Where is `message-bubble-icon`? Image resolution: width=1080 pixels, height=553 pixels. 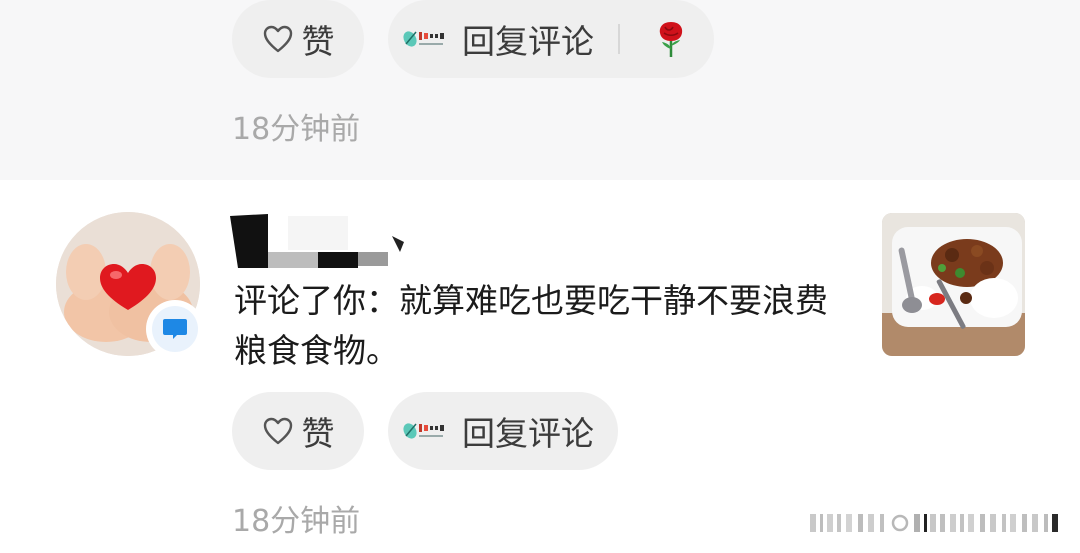
message-bubble-icon is located at coordinates (175, 329).